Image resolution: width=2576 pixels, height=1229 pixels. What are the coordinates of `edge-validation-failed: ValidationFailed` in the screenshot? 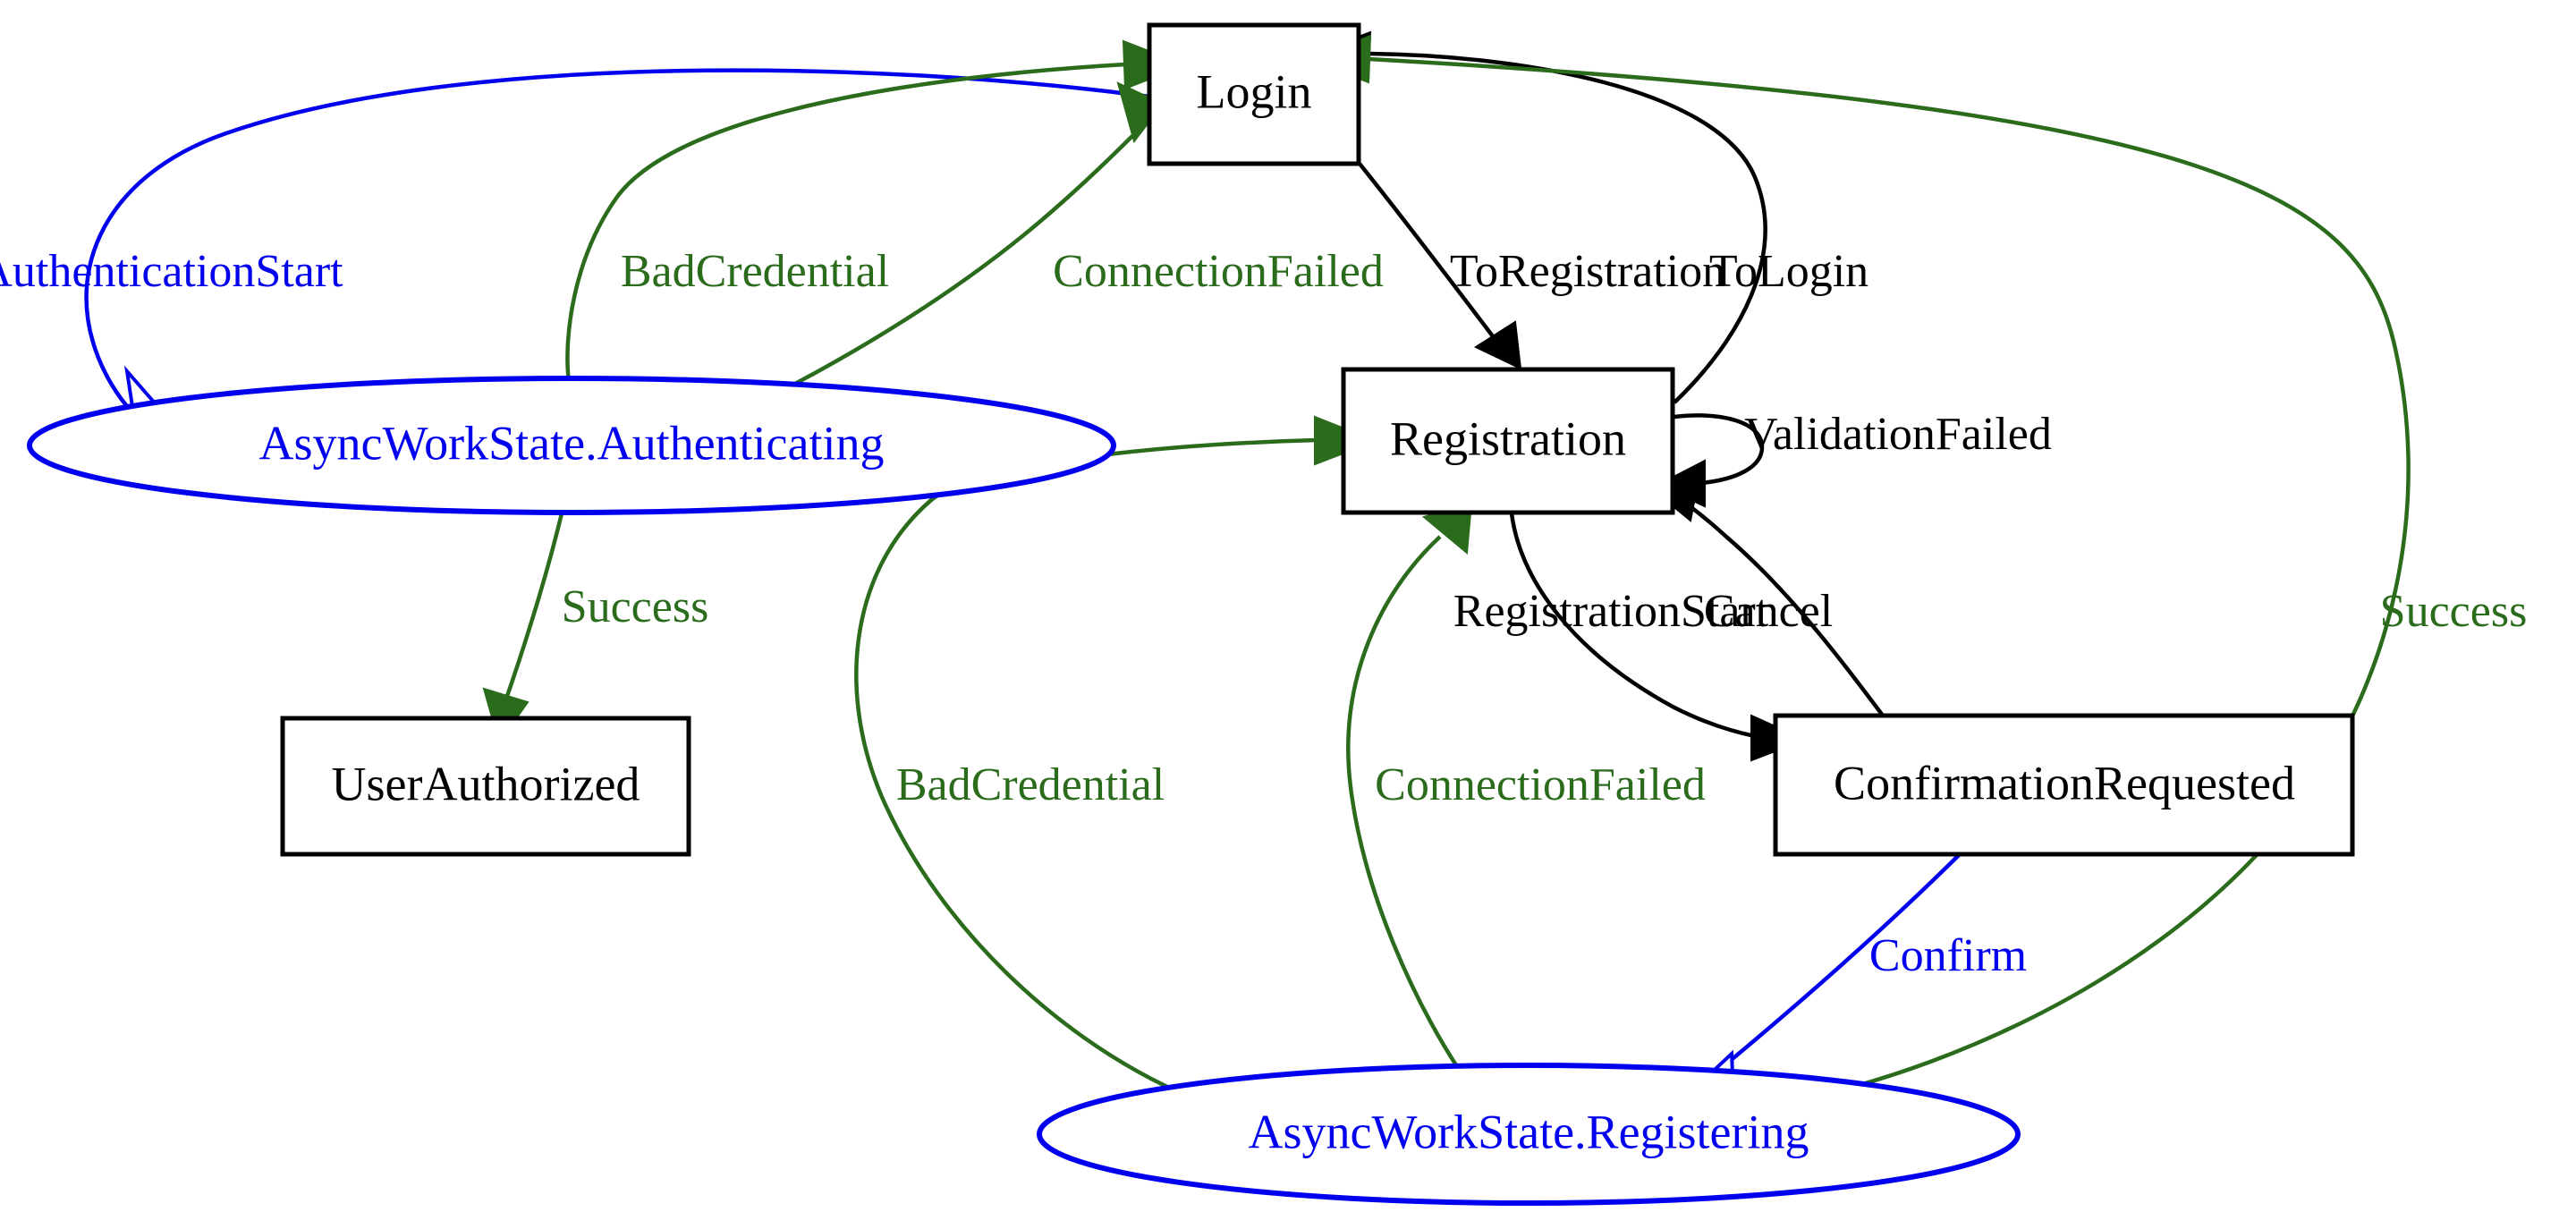 It's located at (1854, 458).